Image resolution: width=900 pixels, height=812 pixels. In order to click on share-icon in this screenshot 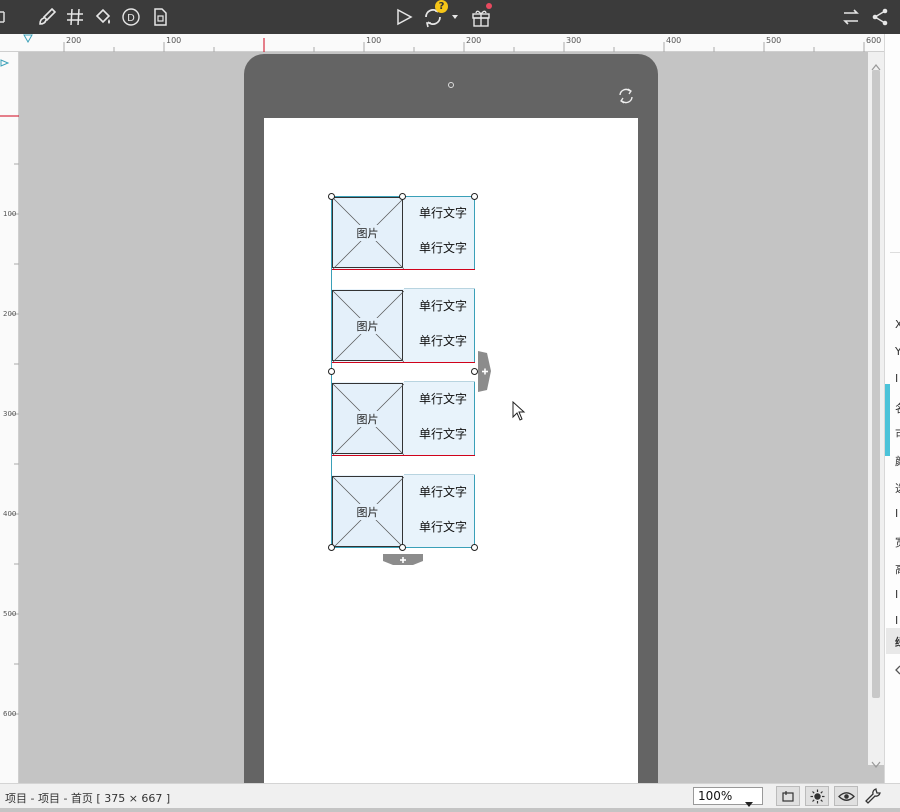, I will do `click(880, 17)`.